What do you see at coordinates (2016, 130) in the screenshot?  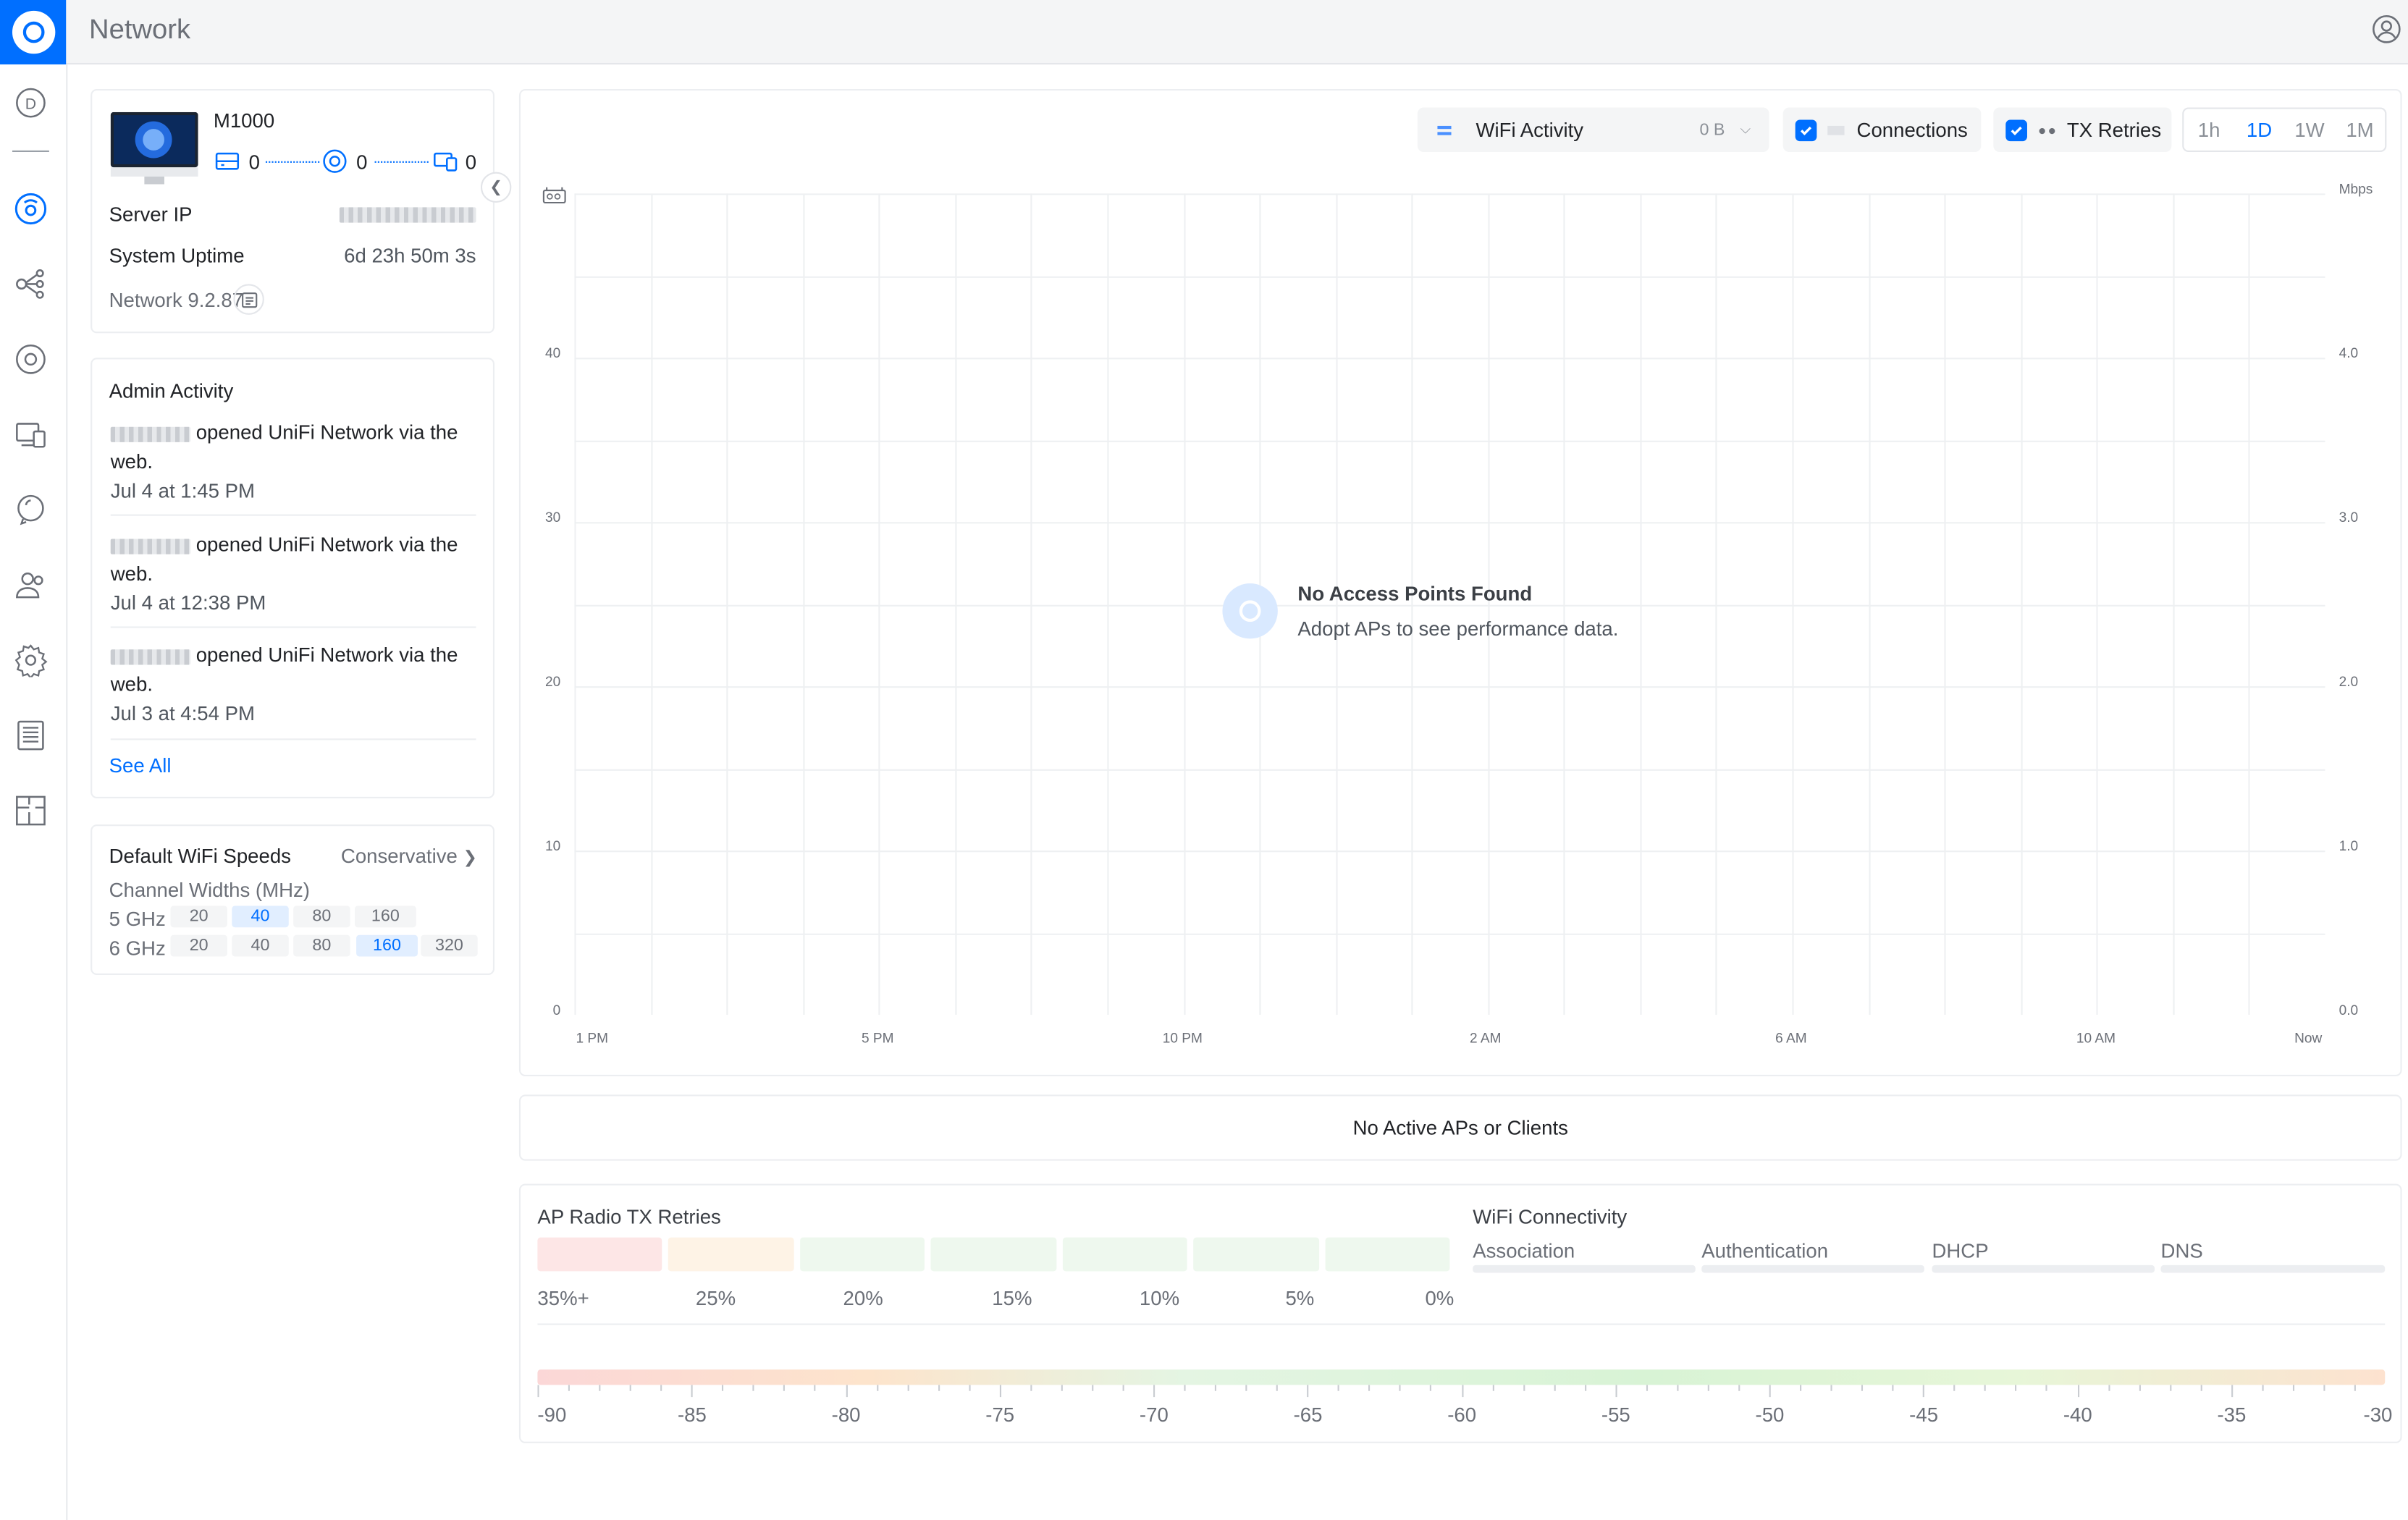 I see `tx-retries-checkbox` at bounding box center [2016, 130].